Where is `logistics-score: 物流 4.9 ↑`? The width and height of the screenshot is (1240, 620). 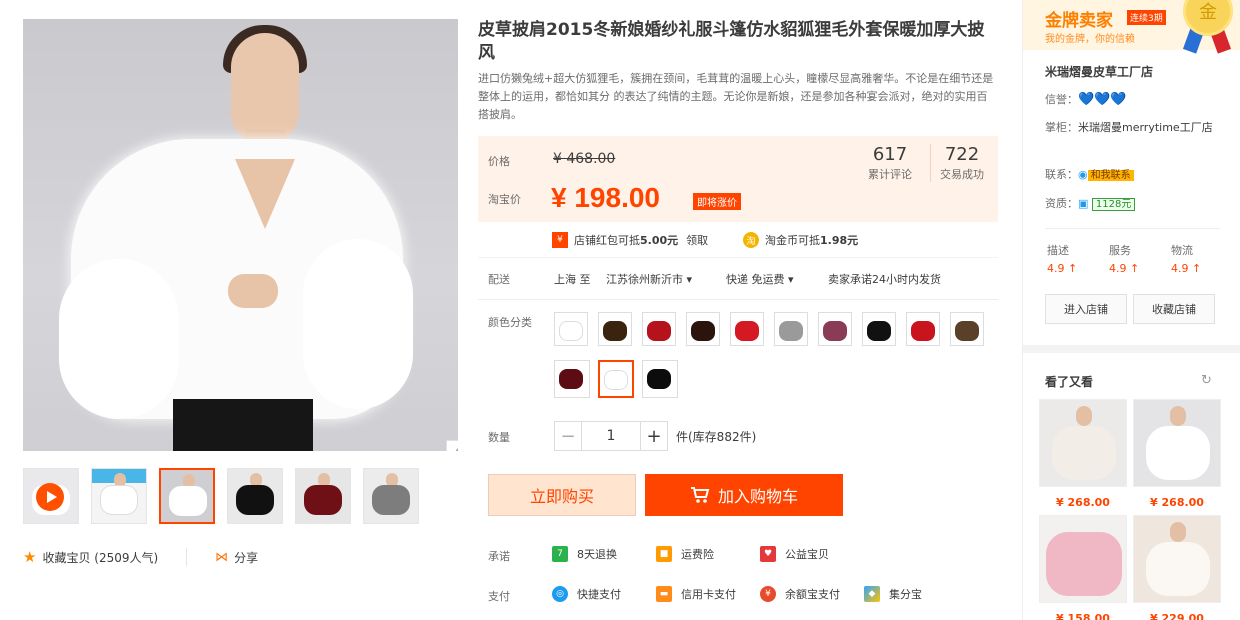
logistics-score: 物流 4.9 ↑ is located at coordinates (1186, 260).